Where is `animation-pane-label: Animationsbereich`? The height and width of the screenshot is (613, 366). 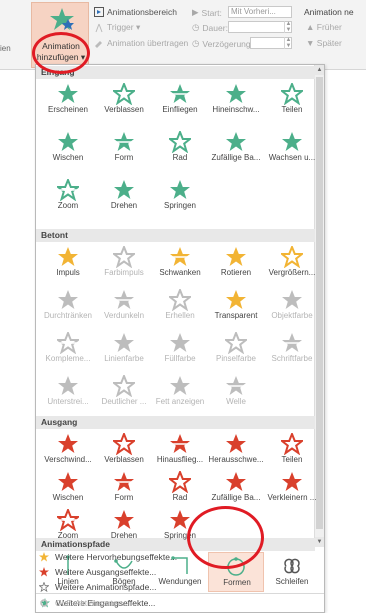
animation-pane-label: Animationsbereich is located at coordinates (142, 12).